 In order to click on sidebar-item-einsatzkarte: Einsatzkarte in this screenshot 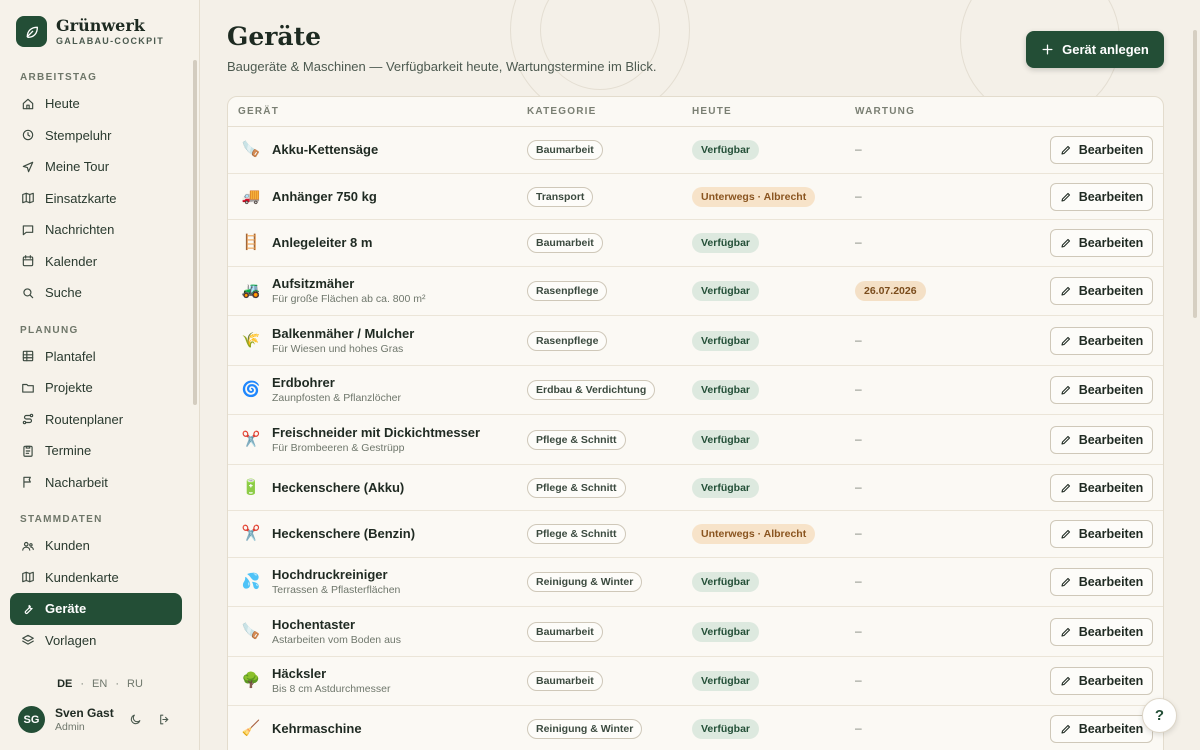, I will do `click(96, 199)`.